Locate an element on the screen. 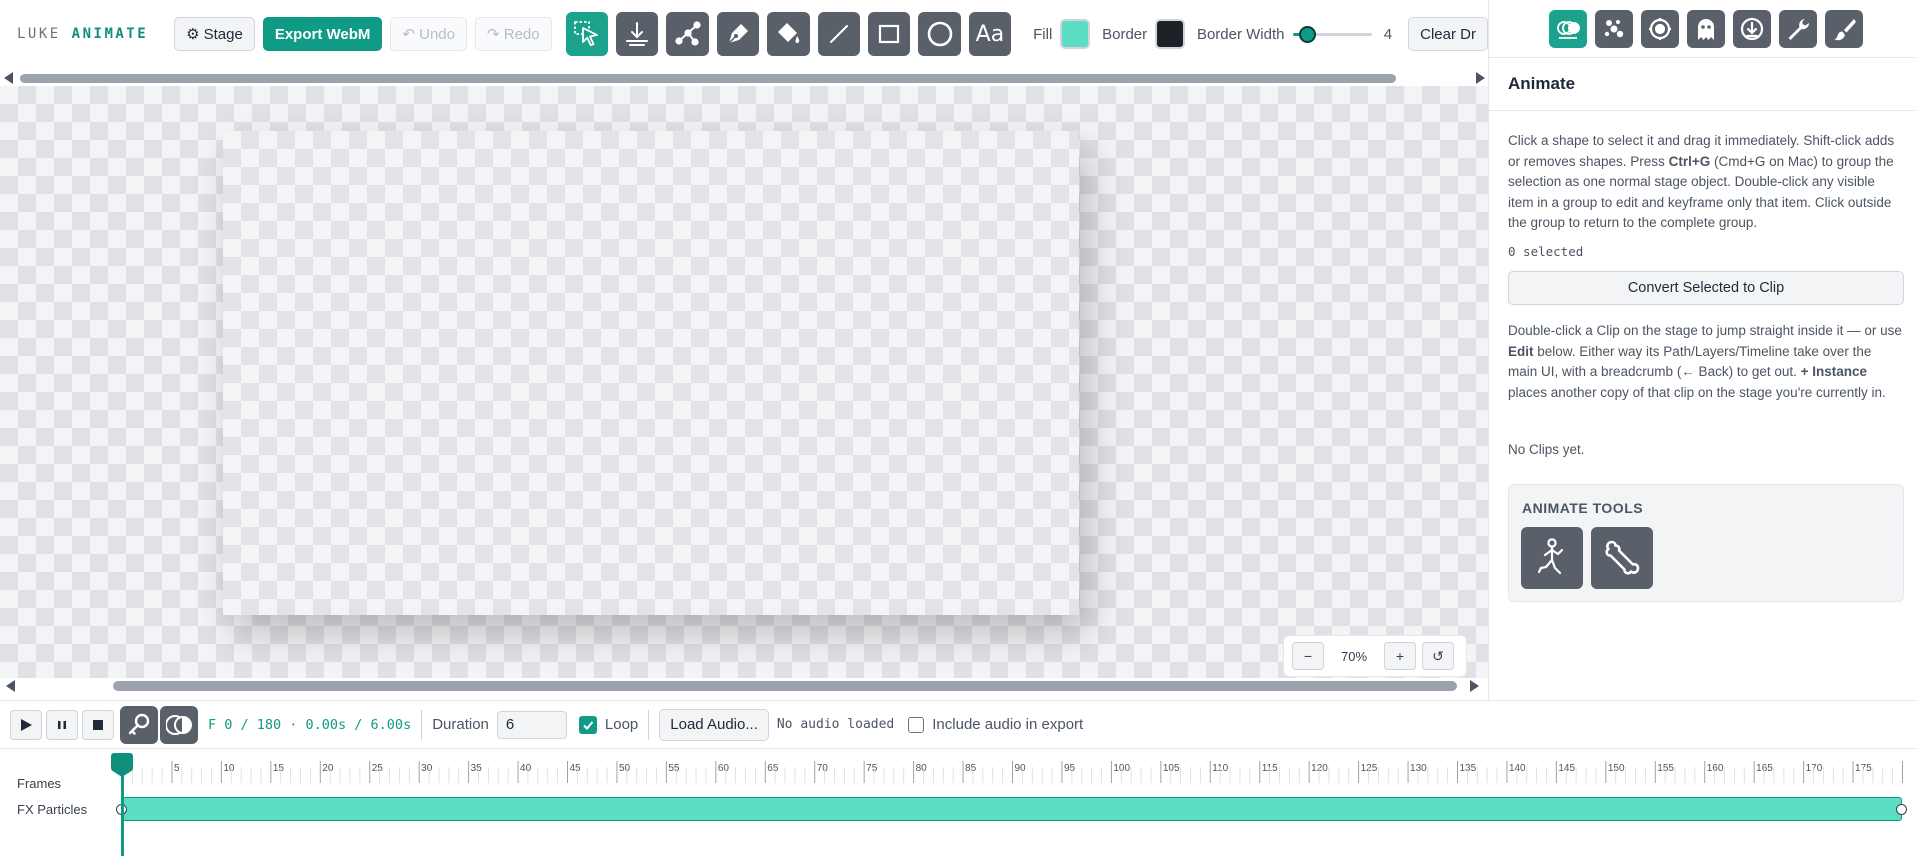 This screenshot has width=1916, height=856. play-icon is located at coordinates (26, 724).